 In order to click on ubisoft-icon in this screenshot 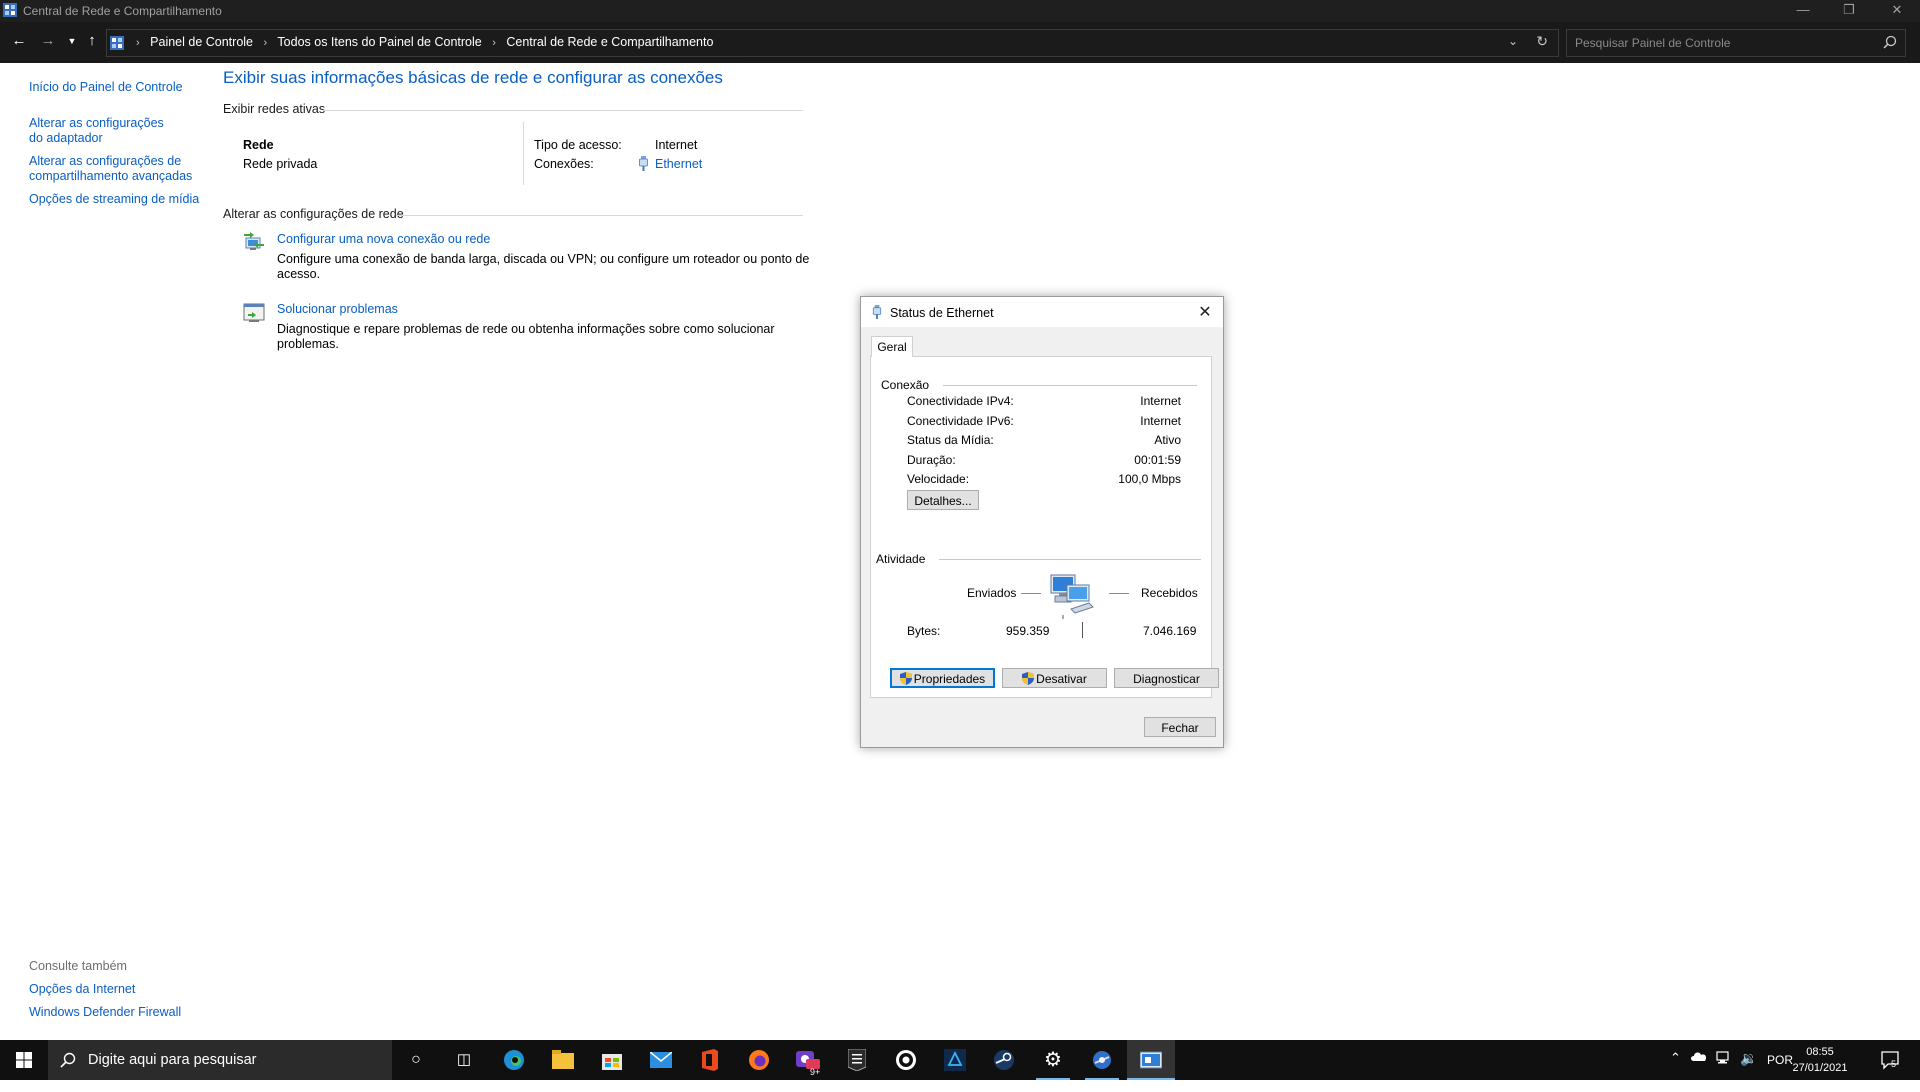, I will do `click(906, 1060)`.